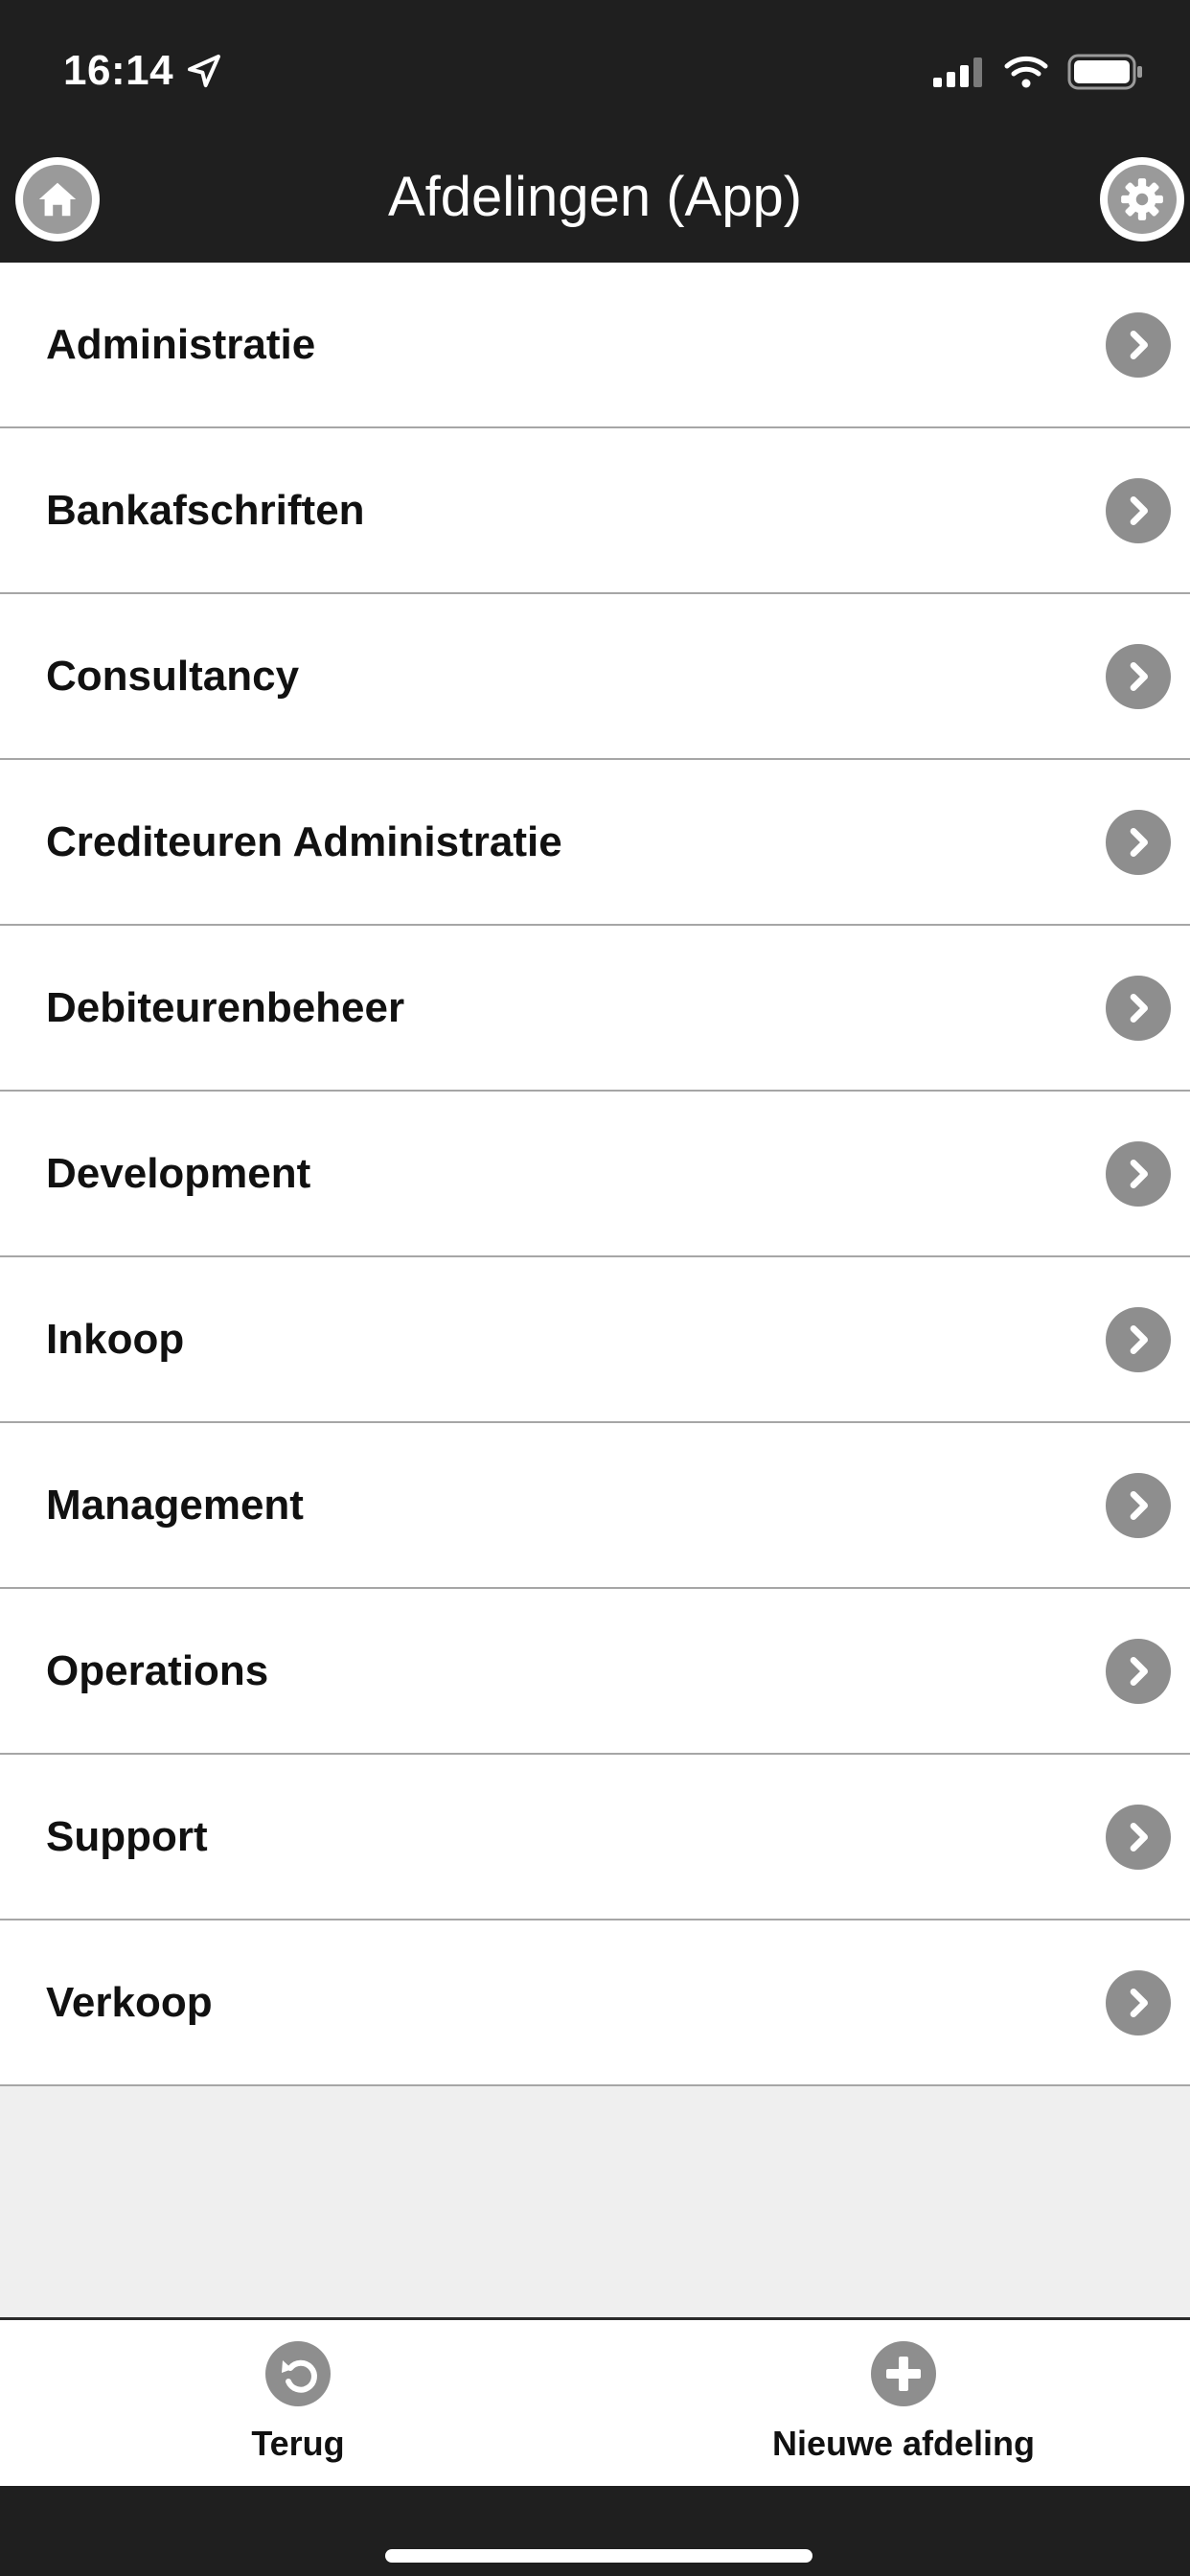  What do you see at coordinates (595, 2403) in the screenshot?
I see `bottom-toolbar: Terug Nieuwe afdeling` at bounding box center [595, 2403].